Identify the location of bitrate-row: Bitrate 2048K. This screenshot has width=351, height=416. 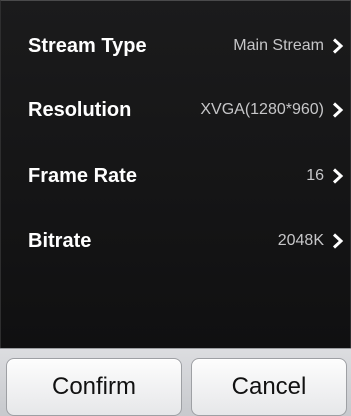
(176, 241).